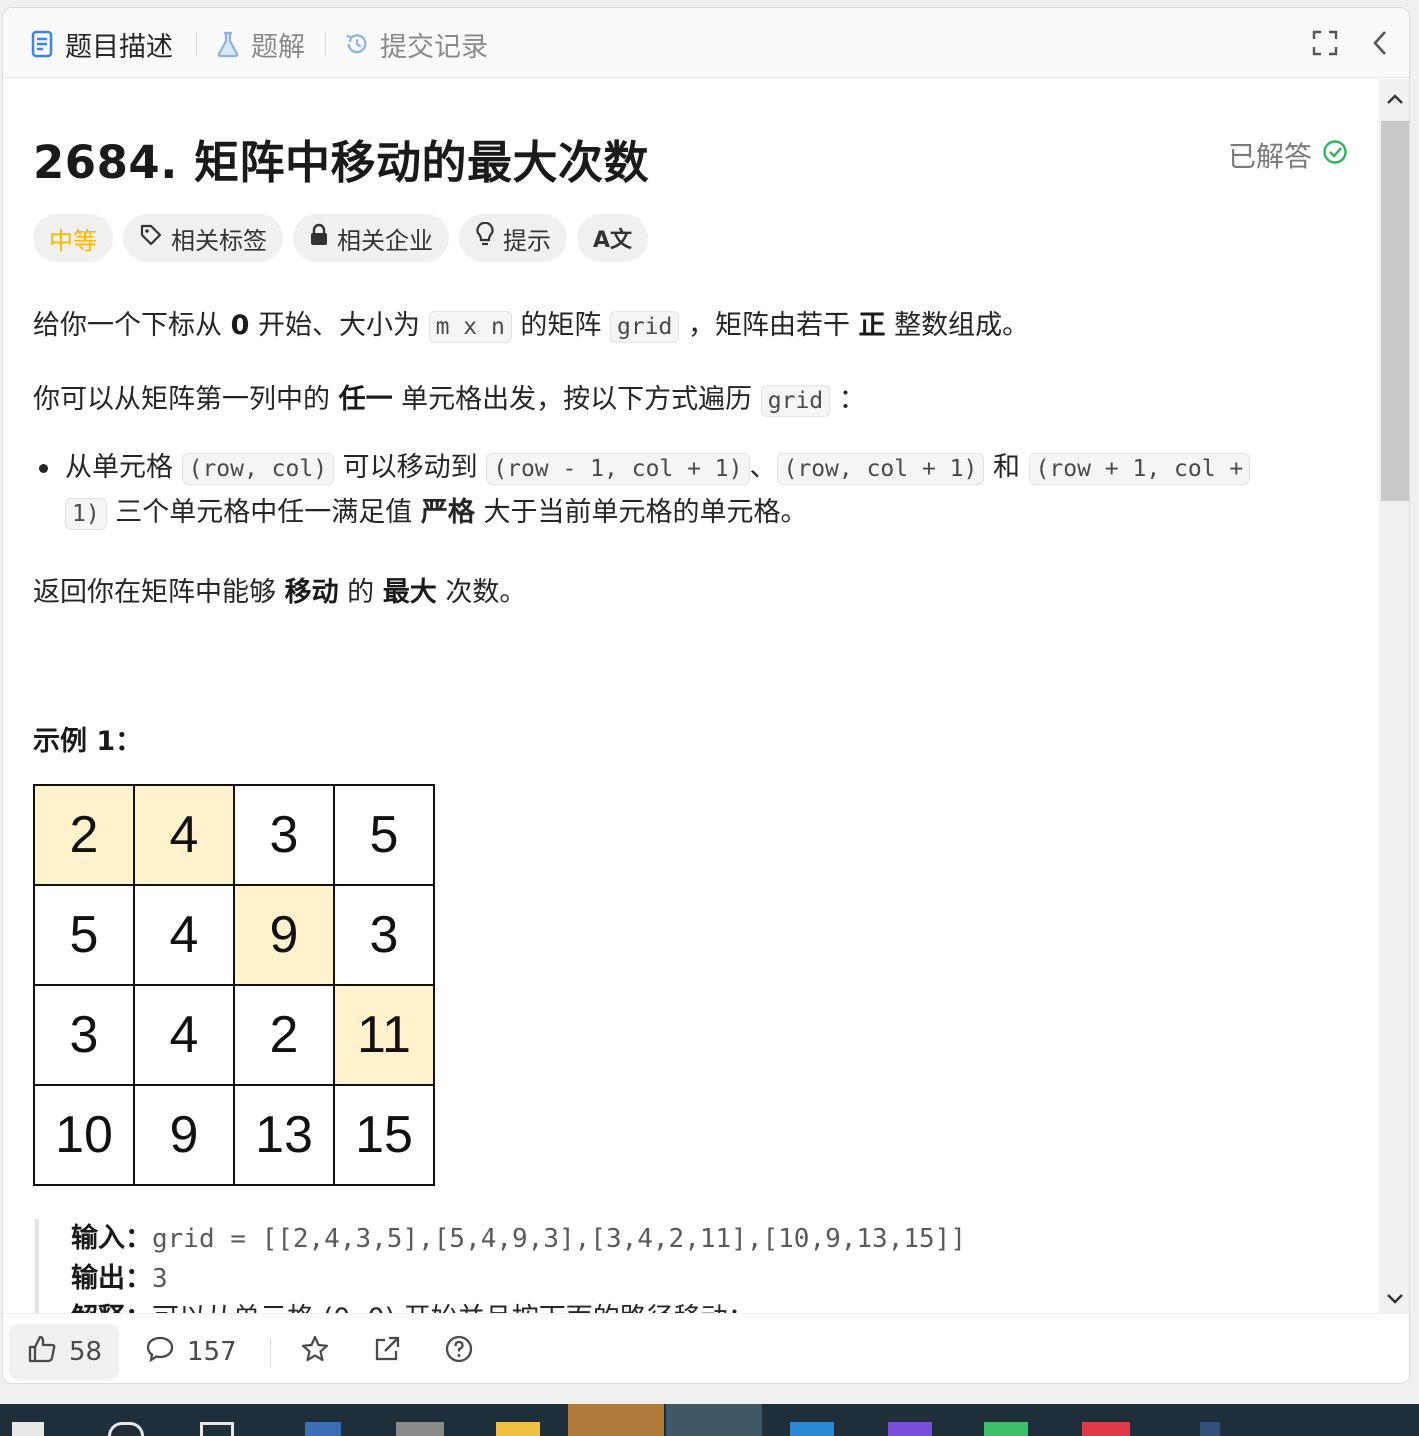 This screenshot has width=1419, height=1436. What do you see at coordinates (1394, 697) in the screenshot?
I see `vertical-scrollbar` at bounding box center [1394, 697].